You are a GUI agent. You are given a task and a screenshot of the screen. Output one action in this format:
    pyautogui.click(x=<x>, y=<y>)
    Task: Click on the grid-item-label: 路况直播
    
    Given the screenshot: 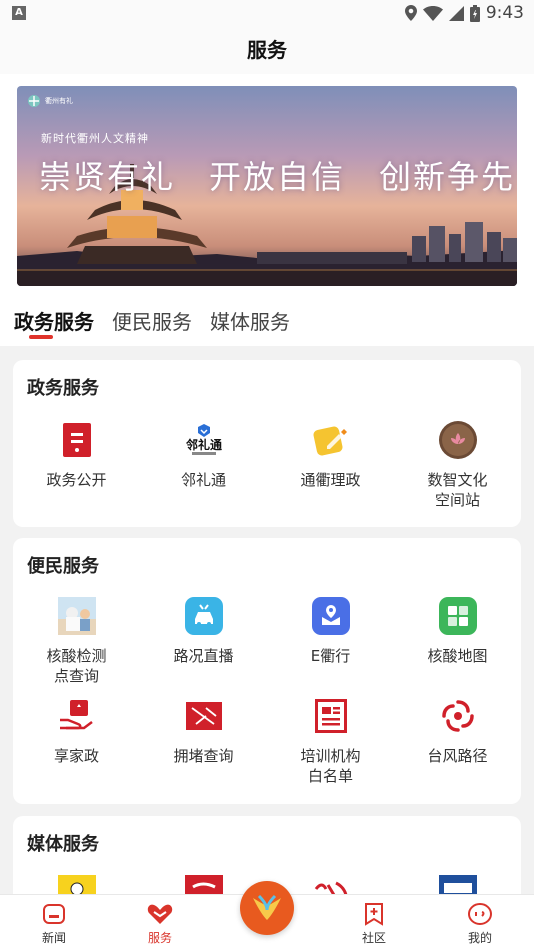 What is the action you would take?
    pyautogui.click(x=203, y=656)
    